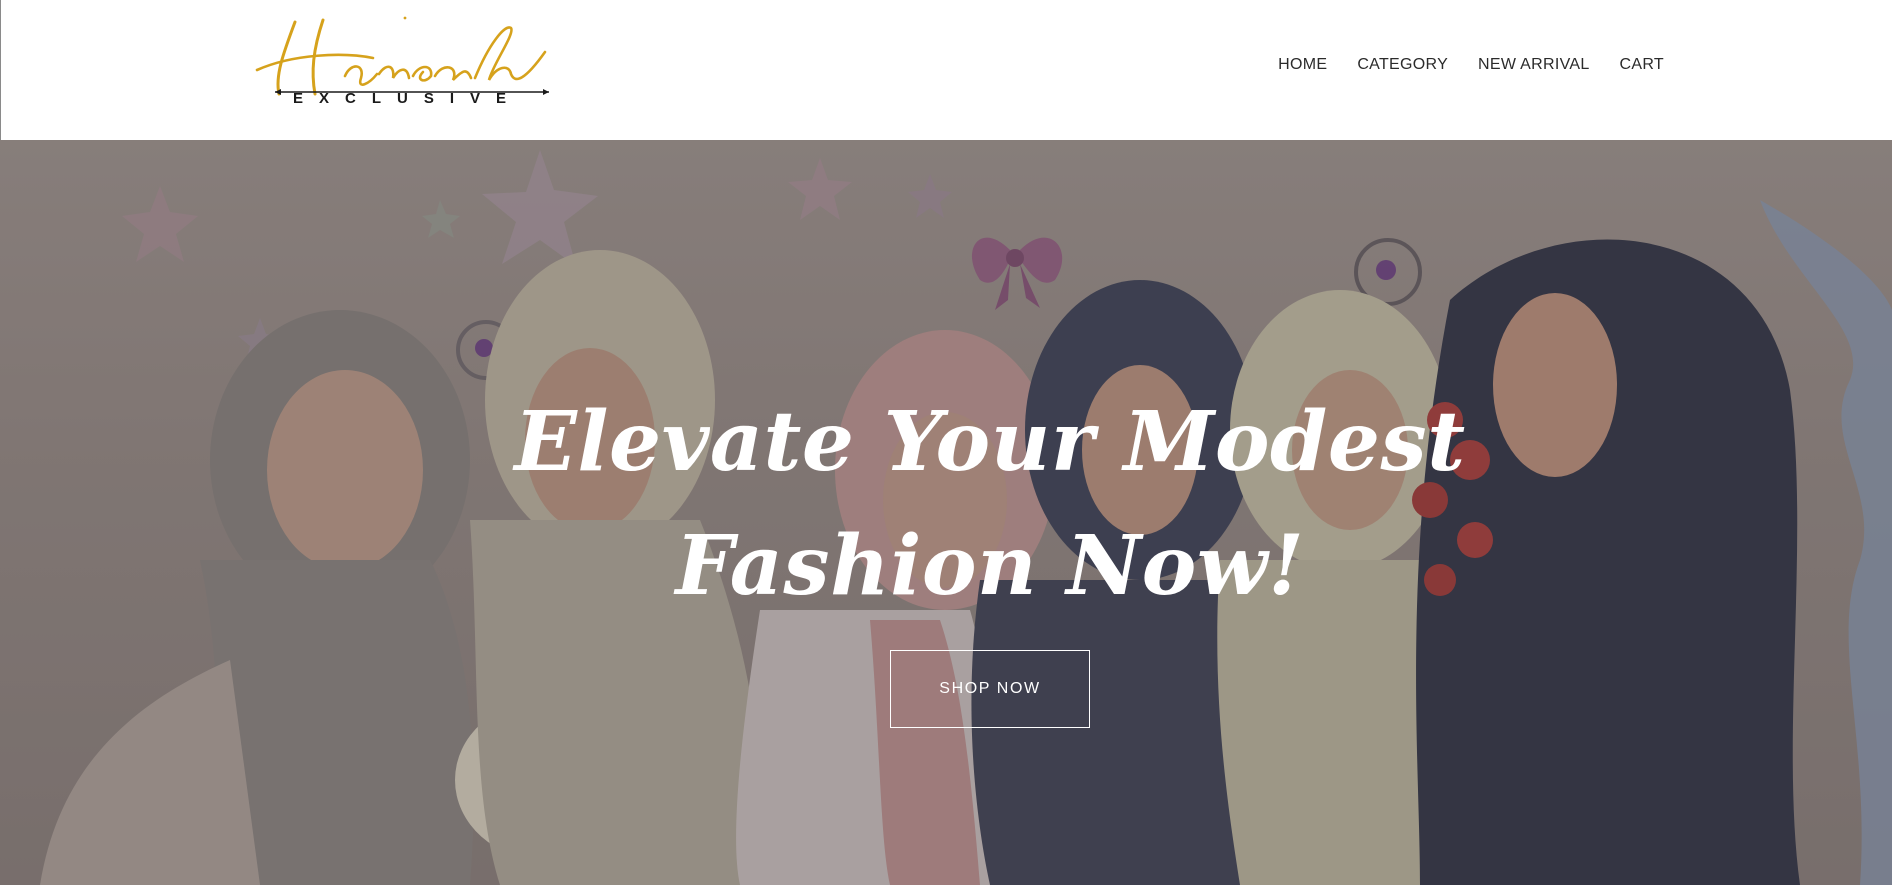 The height and width of the screenshot is (885, 1892). I want to click on nav-item-cart: CART, so click(1642, 65).